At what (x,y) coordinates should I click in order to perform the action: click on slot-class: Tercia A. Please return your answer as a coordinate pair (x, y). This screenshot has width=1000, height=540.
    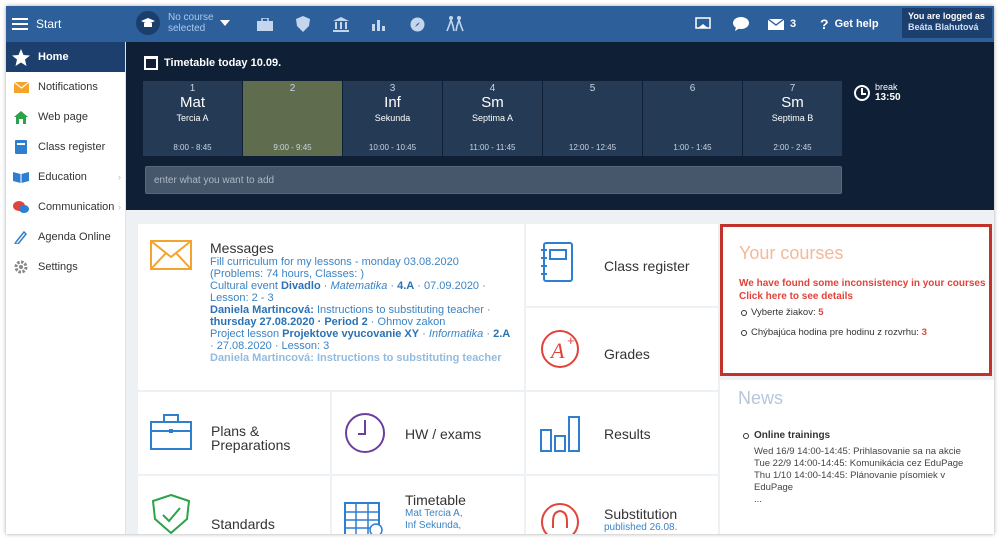
    Looking at the image, I should click on (192, 118).